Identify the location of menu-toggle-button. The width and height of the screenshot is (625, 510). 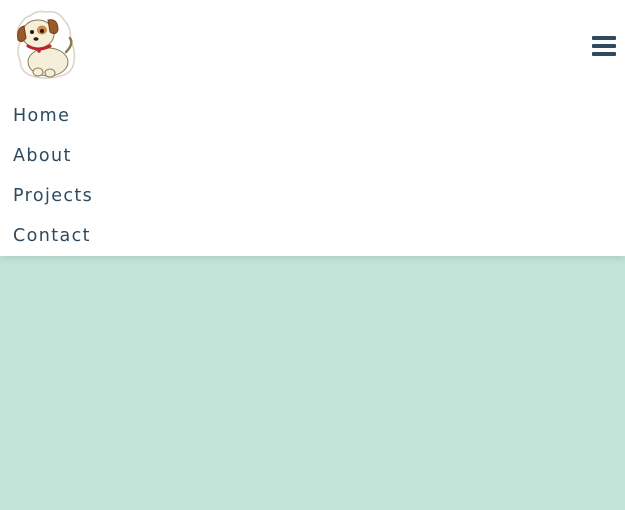
(604, 46).